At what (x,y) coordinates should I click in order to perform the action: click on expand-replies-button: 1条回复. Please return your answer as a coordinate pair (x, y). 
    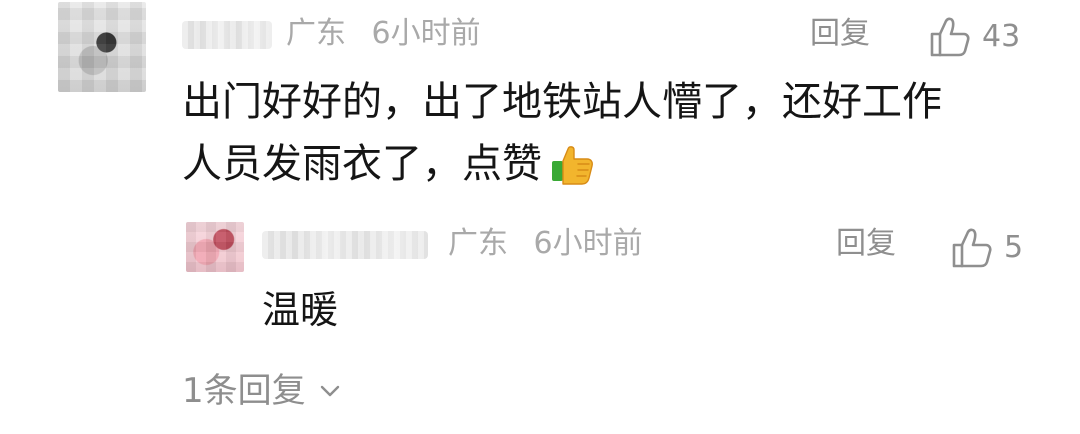
    Looking at the image, I should click on (261, 391).